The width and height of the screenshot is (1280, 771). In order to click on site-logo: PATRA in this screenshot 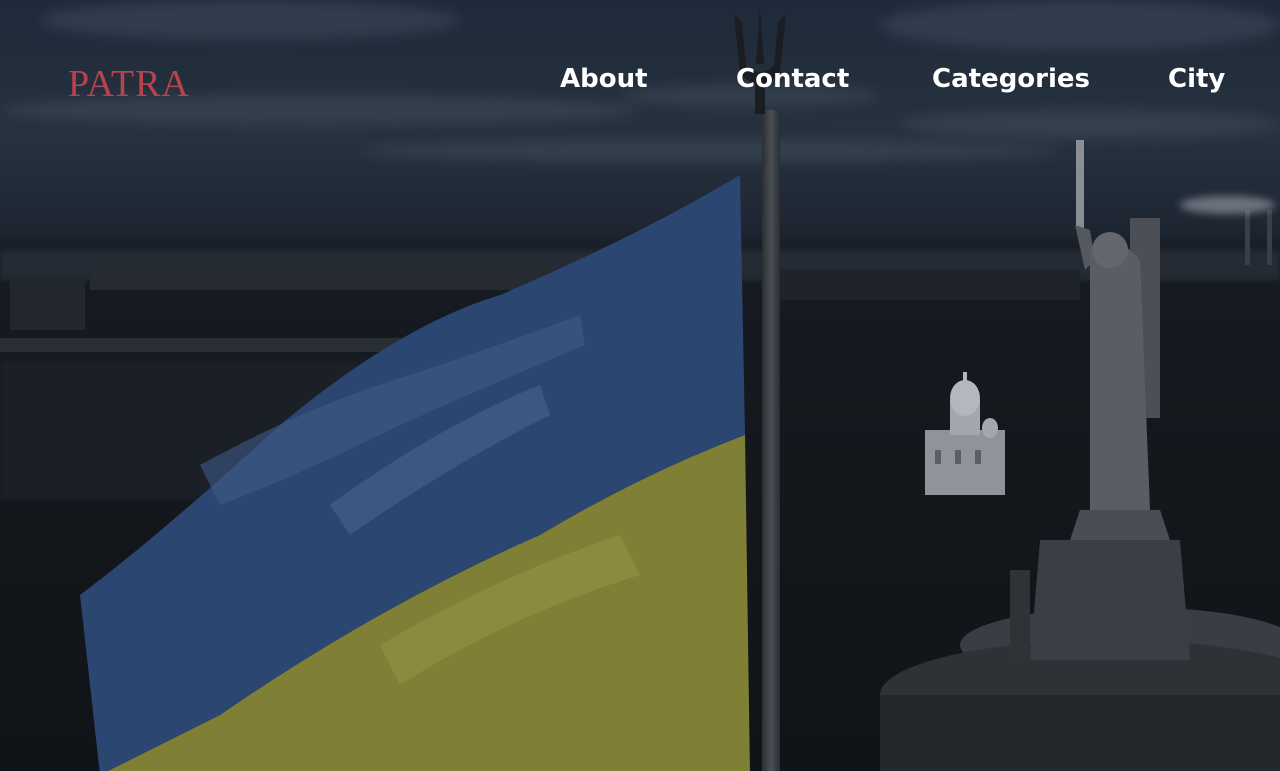, I will do `click(129, 84)`.